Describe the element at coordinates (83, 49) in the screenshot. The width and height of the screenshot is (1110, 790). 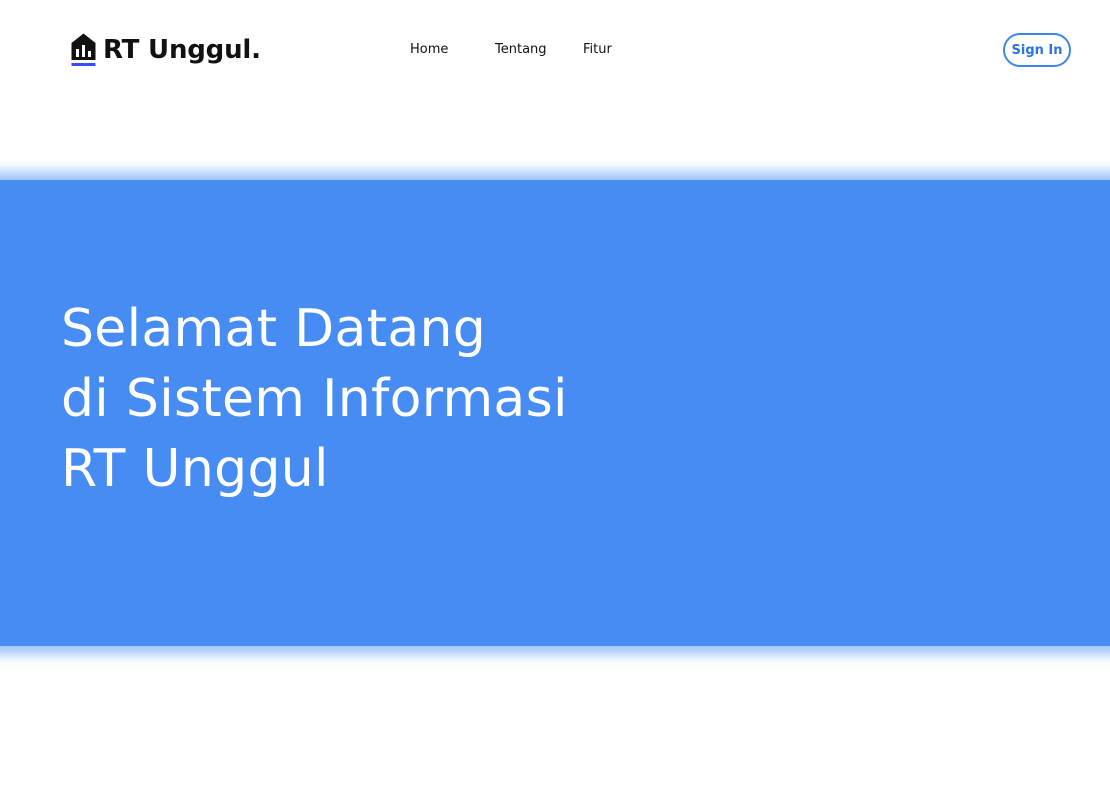
I see `house-chart-icon` at that location.